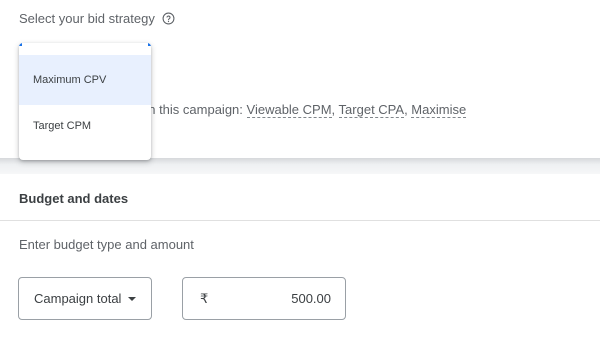 Image resolution: width=600 pixels, height=343 pixels. I want to click on menu-item-label: Maximum CPV, so click(70, 80).